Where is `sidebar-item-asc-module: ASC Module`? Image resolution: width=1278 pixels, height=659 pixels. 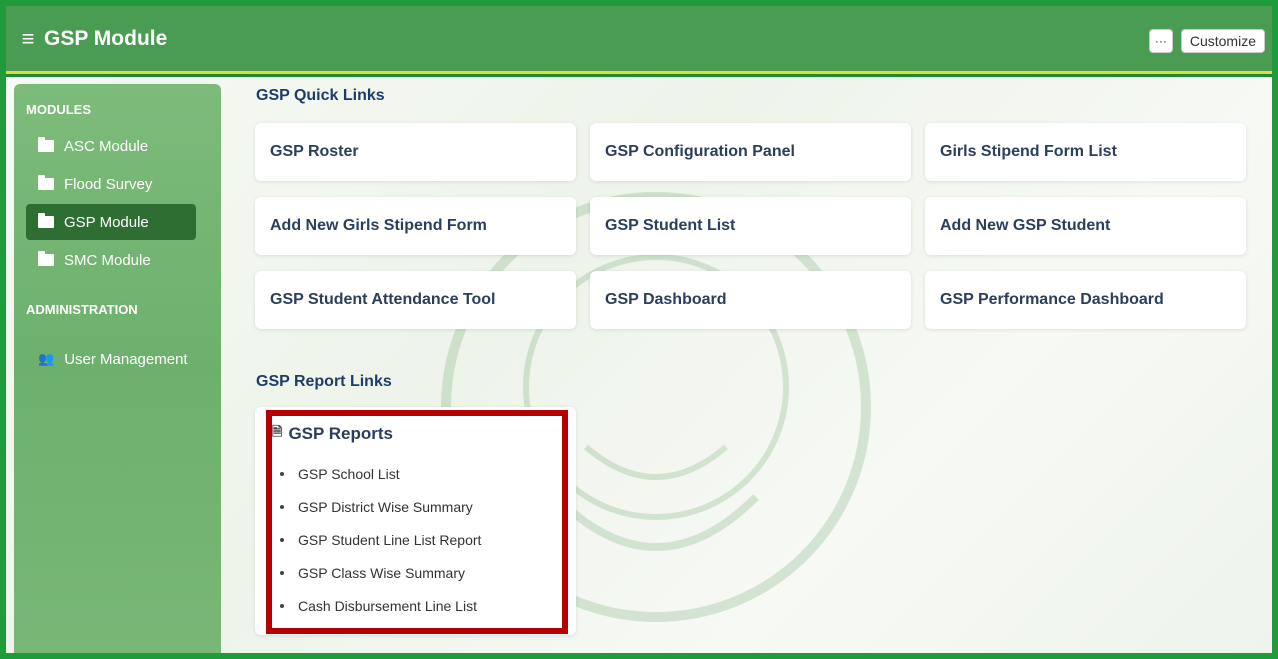 sidebar-item-asc-module: ASC Module is located at coordinates (111, 146).